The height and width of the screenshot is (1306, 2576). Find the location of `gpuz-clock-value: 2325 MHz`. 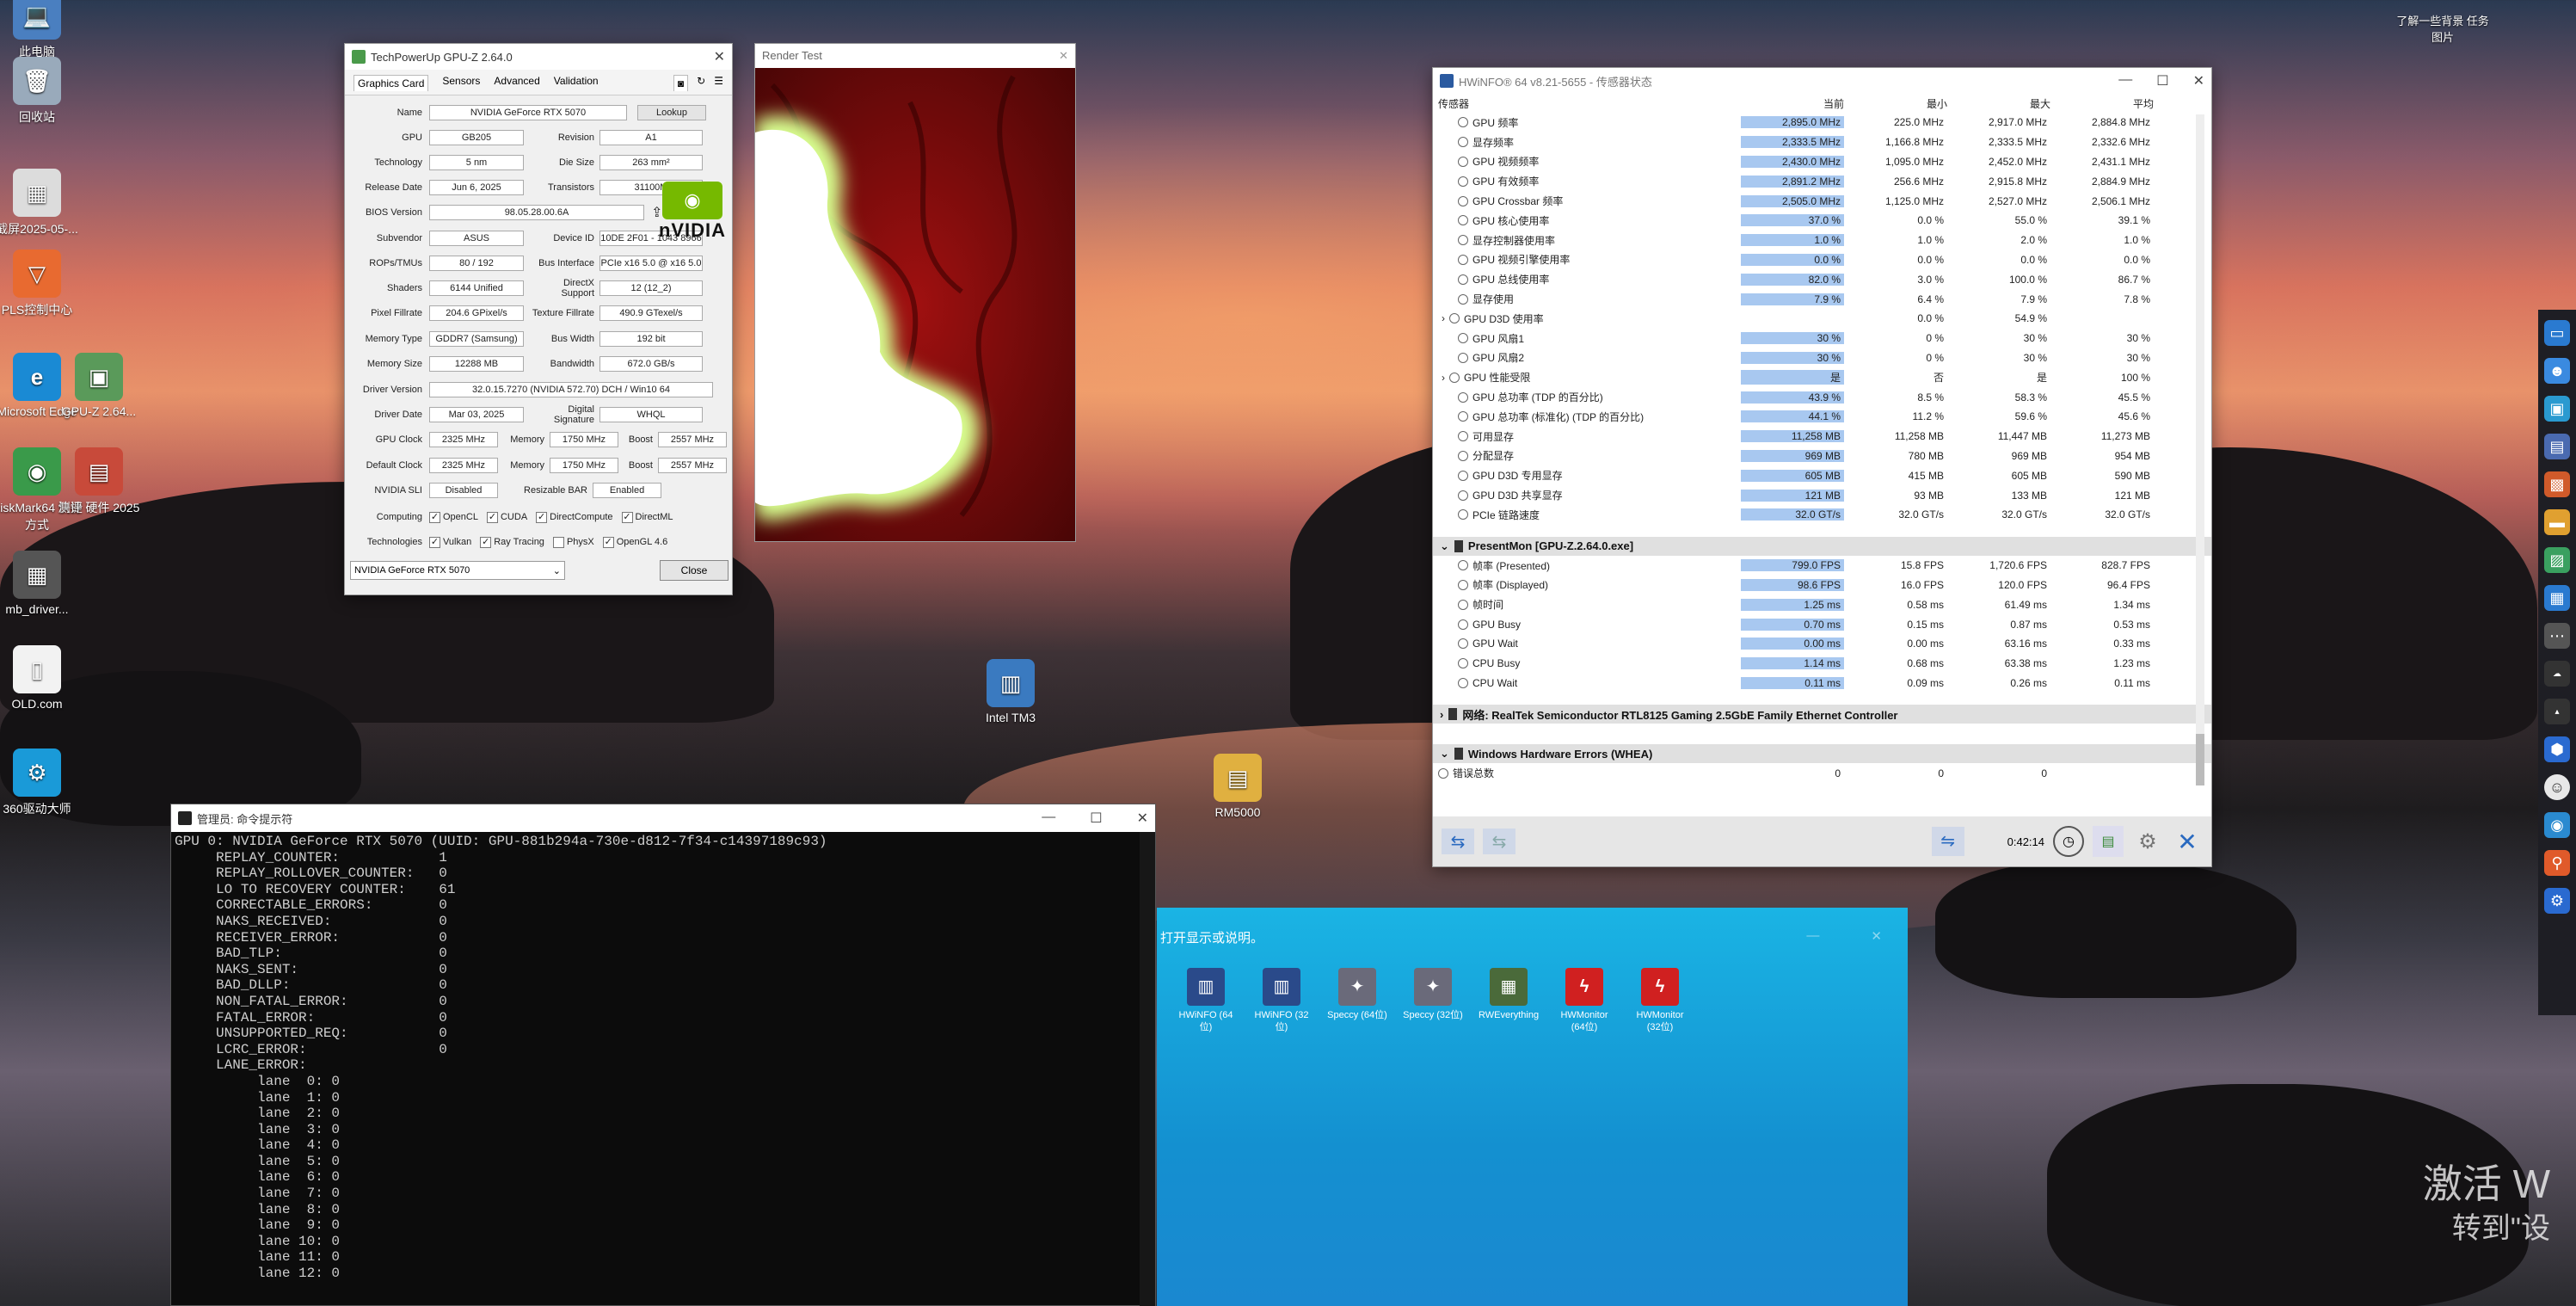

gpuz-clock-value: 2325 MHz is located at coordinates (463, 465).